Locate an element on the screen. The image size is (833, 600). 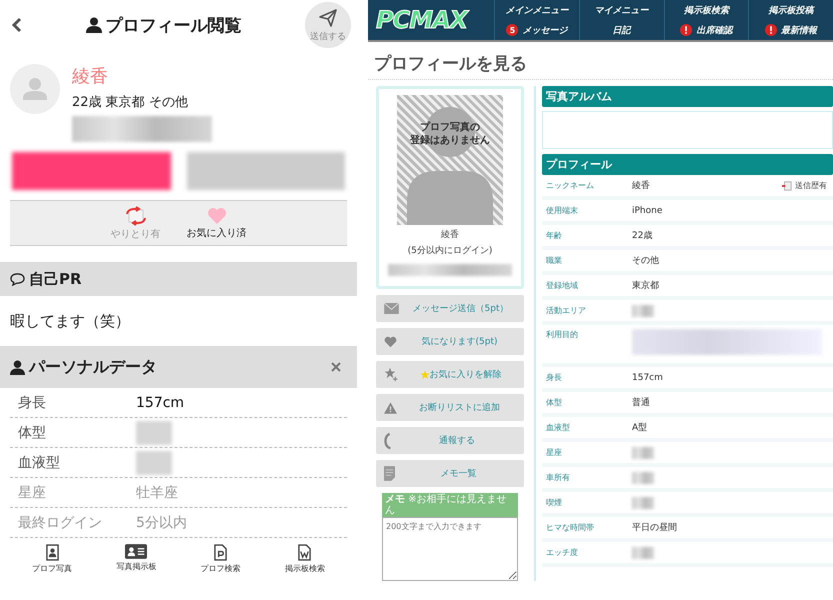
data-label: 星座 is located at coordinates (32, 493).